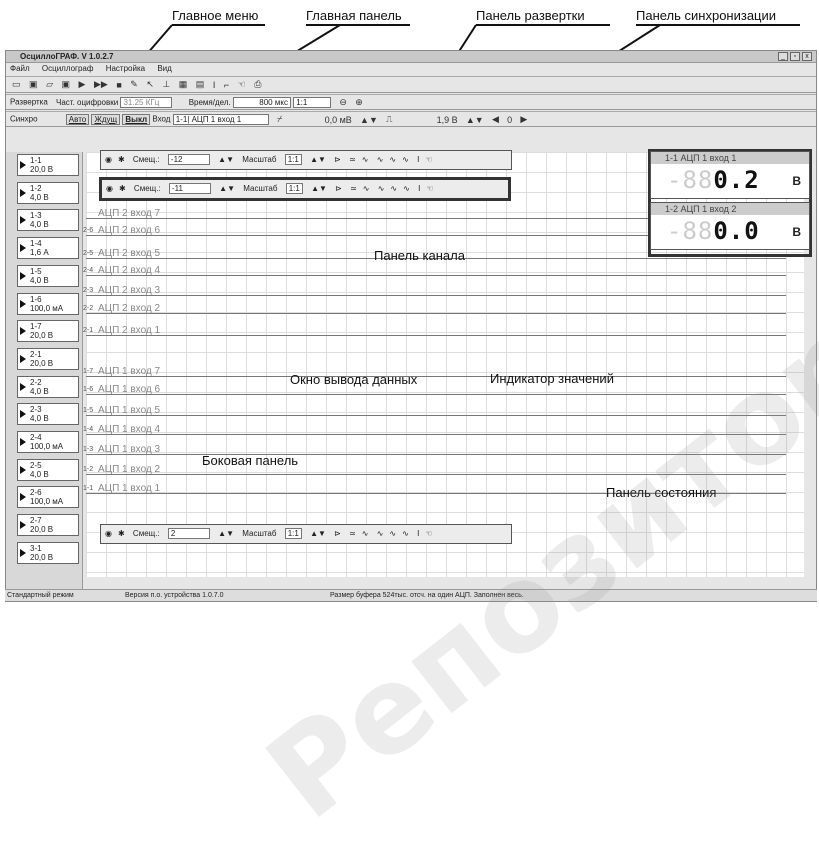 Image resolution: width=819 pixels, height=846 pixels. What do you see at coordinates (226, 85) in the screenshot?
I see `probe-icon: ⌐` at bounding box center [226, 85].